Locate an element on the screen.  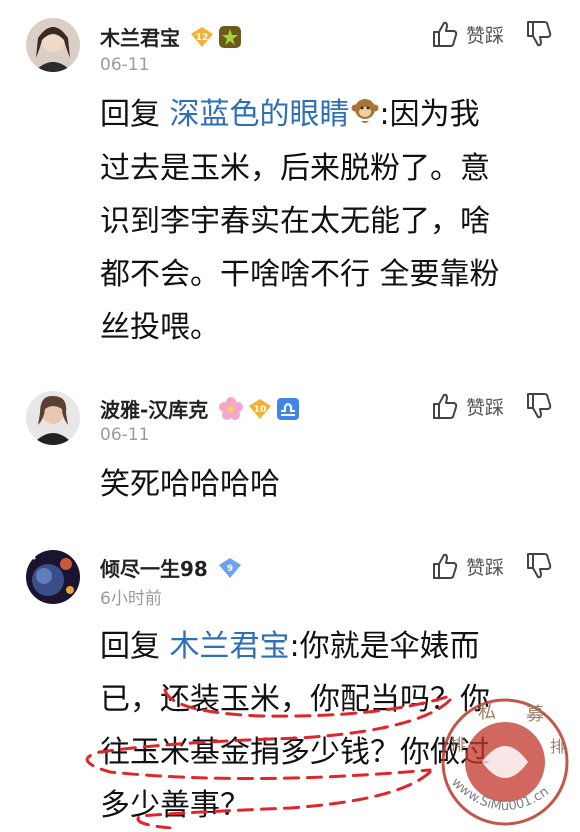
svg-text: 9 is located at coordinates (230, 569).